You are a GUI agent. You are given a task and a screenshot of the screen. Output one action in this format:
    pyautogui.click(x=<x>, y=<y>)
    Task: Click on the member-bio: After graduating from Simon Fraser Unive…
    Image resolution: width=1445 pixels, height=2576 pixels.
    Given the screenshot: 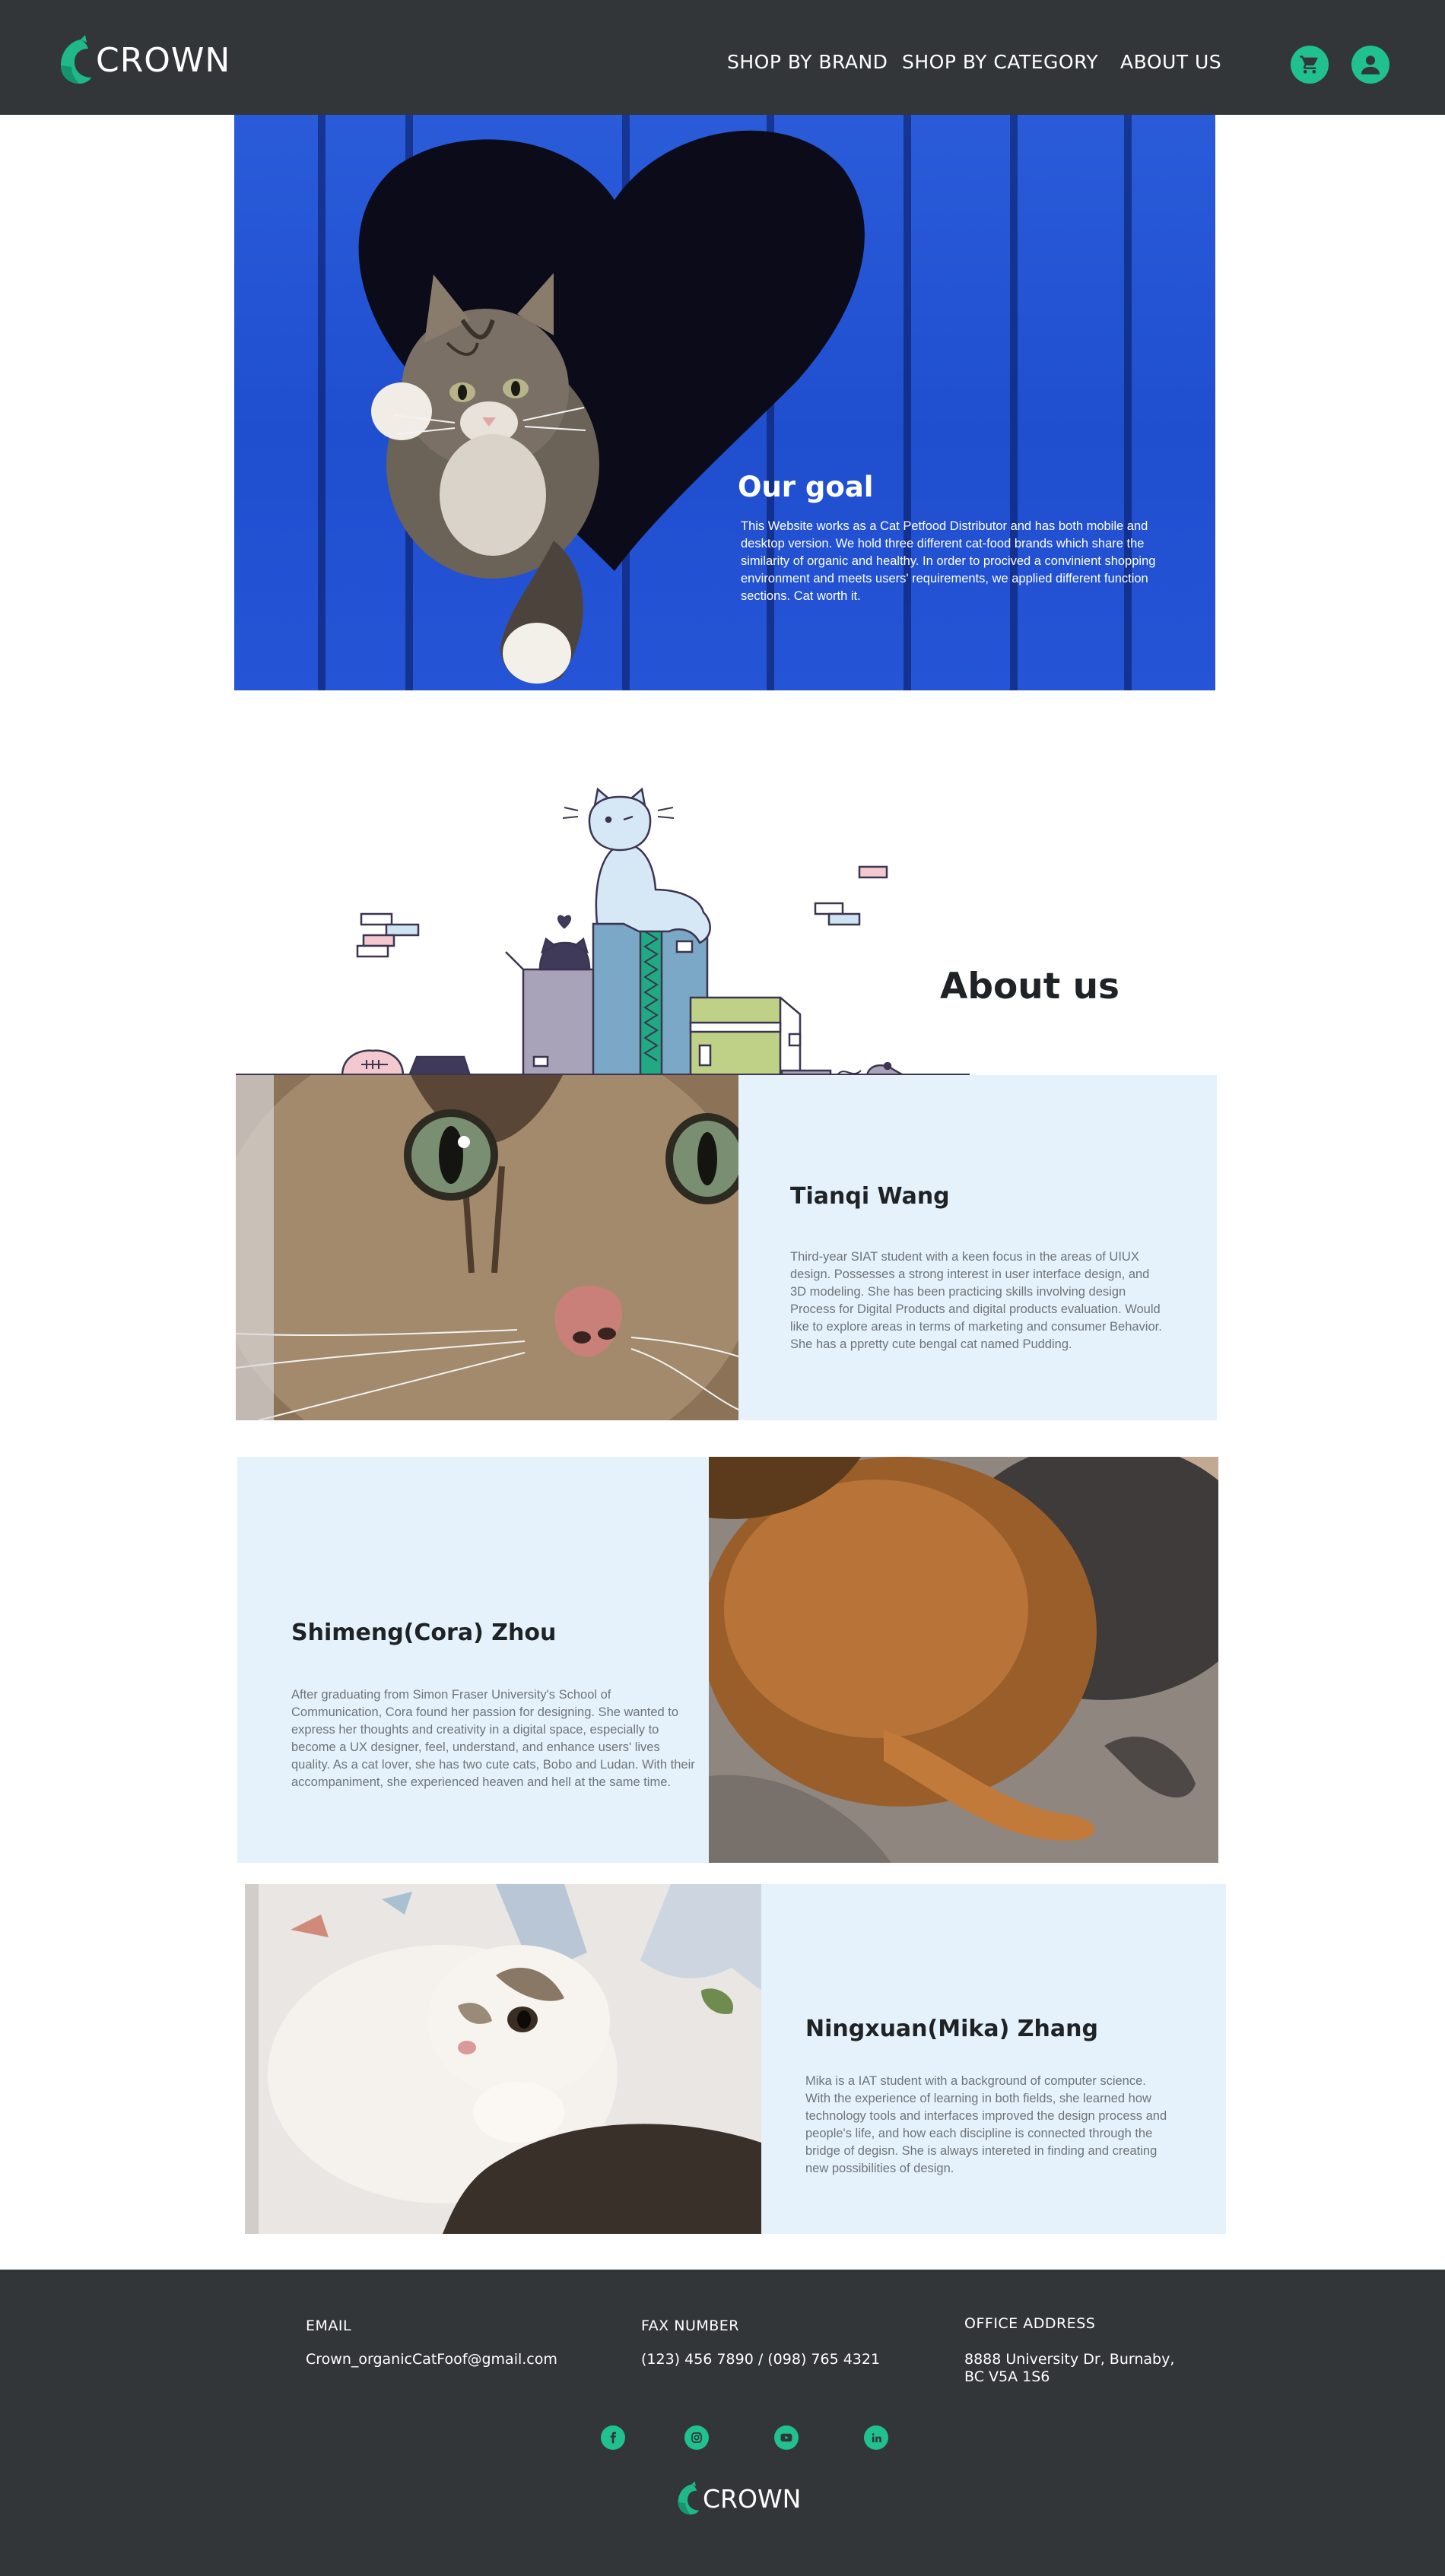 What is the action you would take?
    pyautogui.click(x=493, y=1739)
    